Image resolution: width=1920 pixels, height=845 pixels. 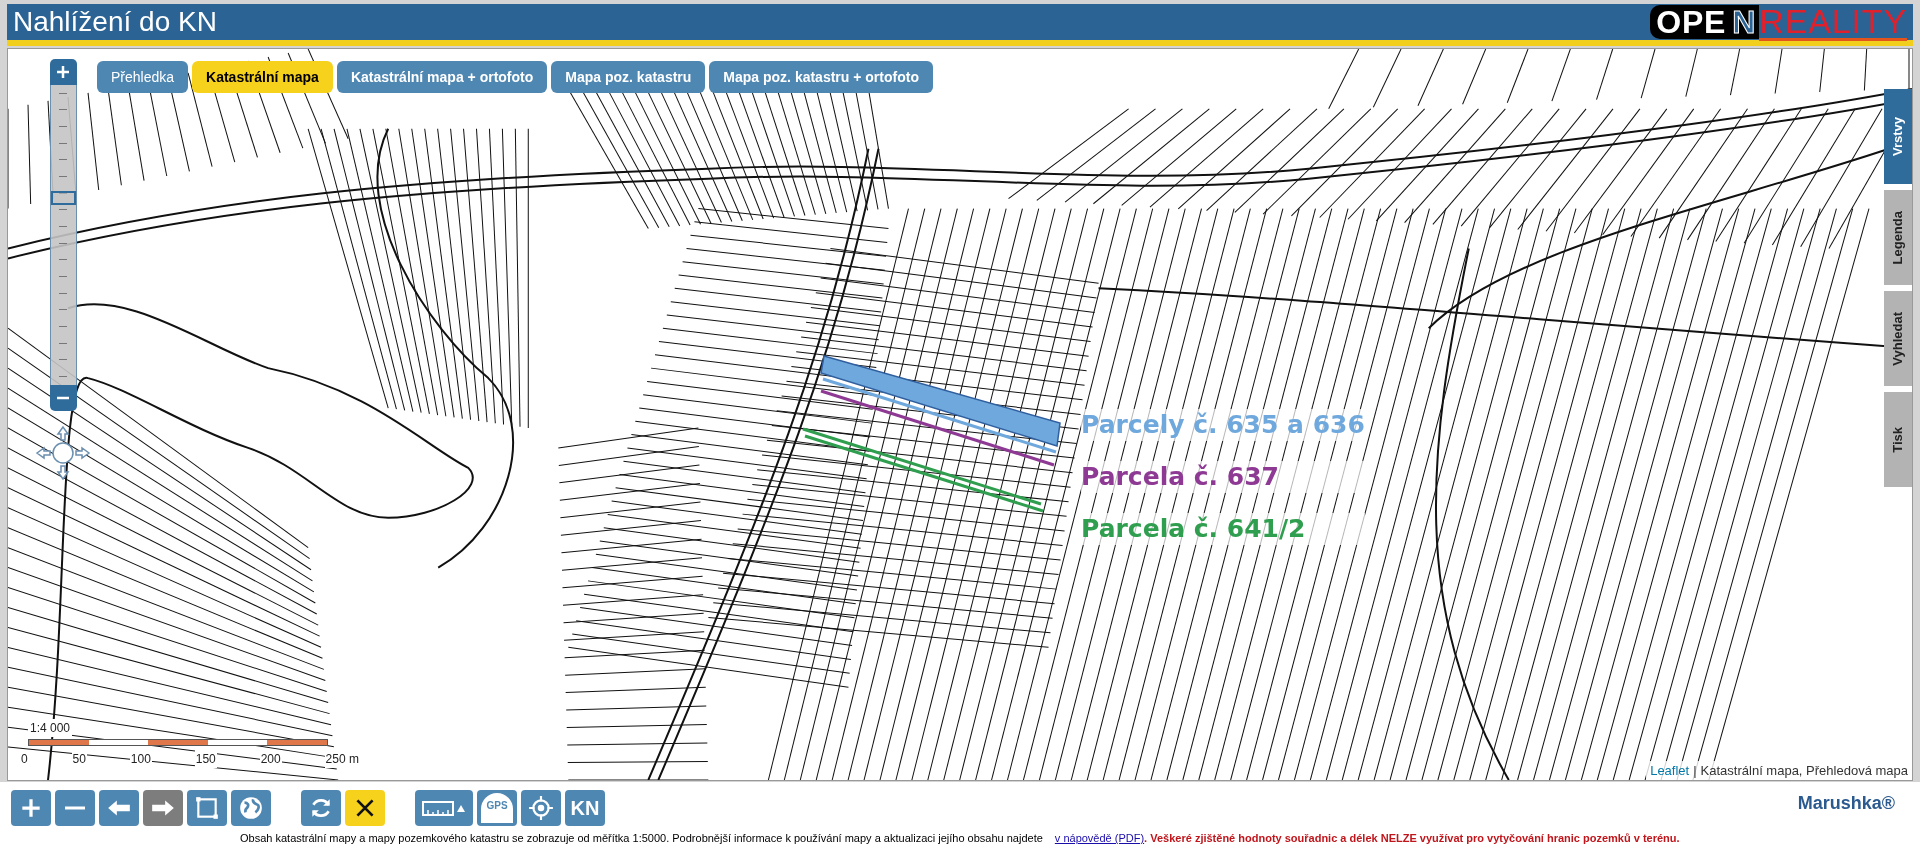 What do you see at coordinates (114, 22) in the screenshot?
I see `page-title: Nahlížení do KN` at bounding box center [114, 22].